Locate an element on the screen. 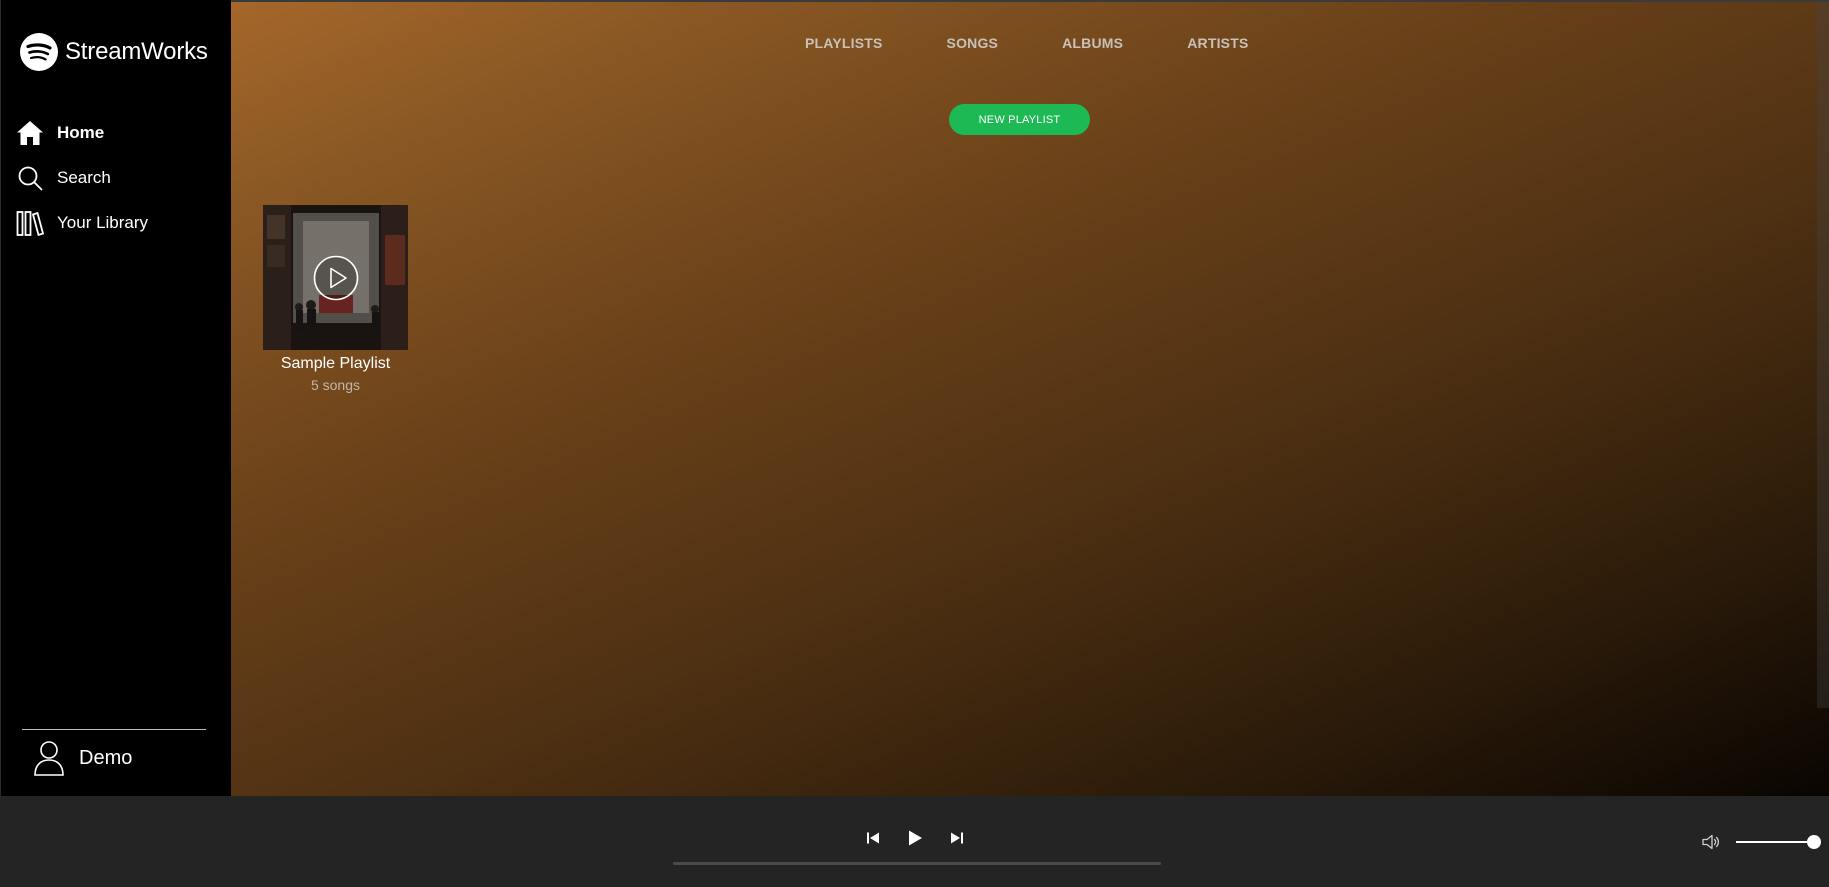 The image size is (1829, 887). playlist-cover is located at coordinates (335, 277).